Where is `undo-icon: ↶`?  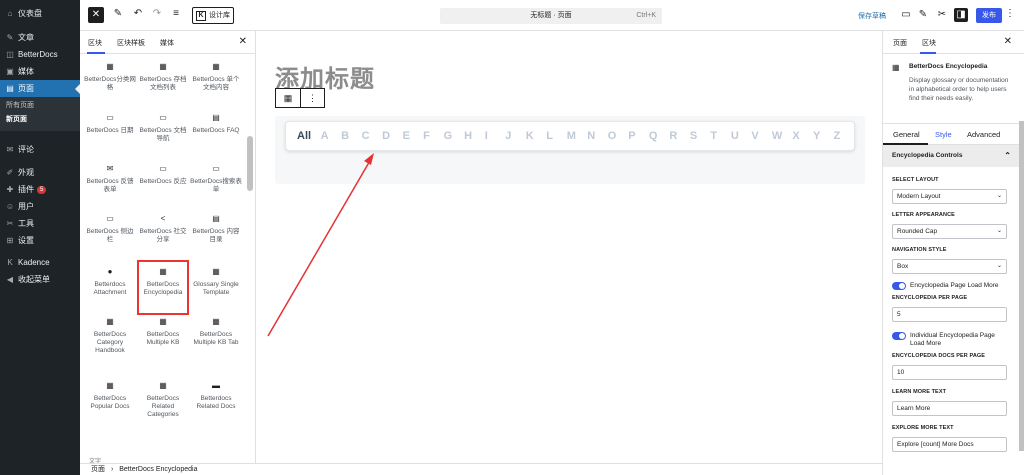 undo-icon: ↶ is located at coordinates (138, 13).